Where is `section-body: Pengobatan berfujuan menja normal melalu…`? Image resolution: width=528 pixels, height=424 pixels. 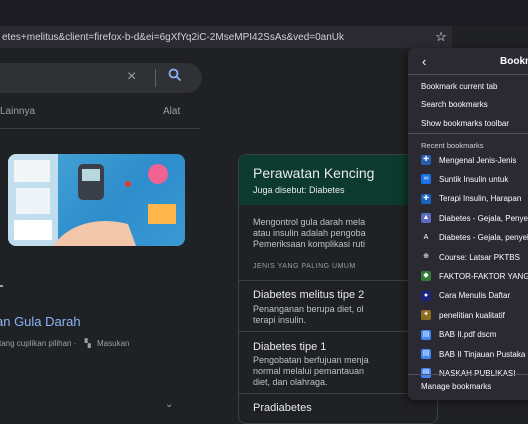
section-body: Pengobatan berfujuan menja normal melalu… is located at coordinates (311, 371).